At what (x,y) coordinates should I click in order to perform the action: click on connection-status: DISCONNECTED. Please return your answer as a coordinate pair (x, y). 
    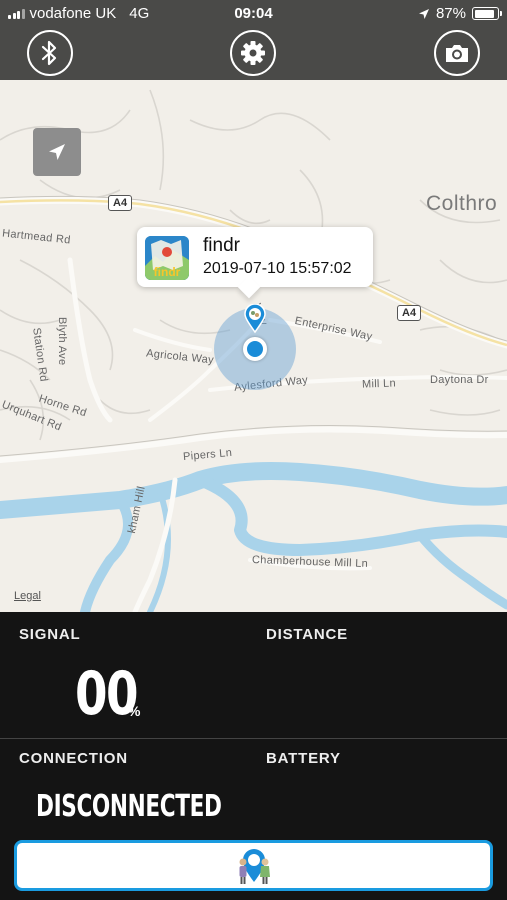
    Looking at the image, I should click on (129, 806).